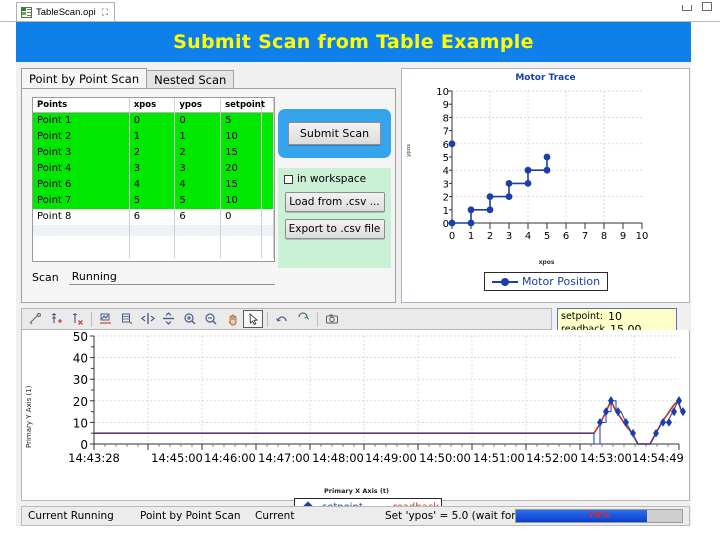 This screenshot has width=720, height=540. I want to click on svg-text: 4, so click(528, 236).